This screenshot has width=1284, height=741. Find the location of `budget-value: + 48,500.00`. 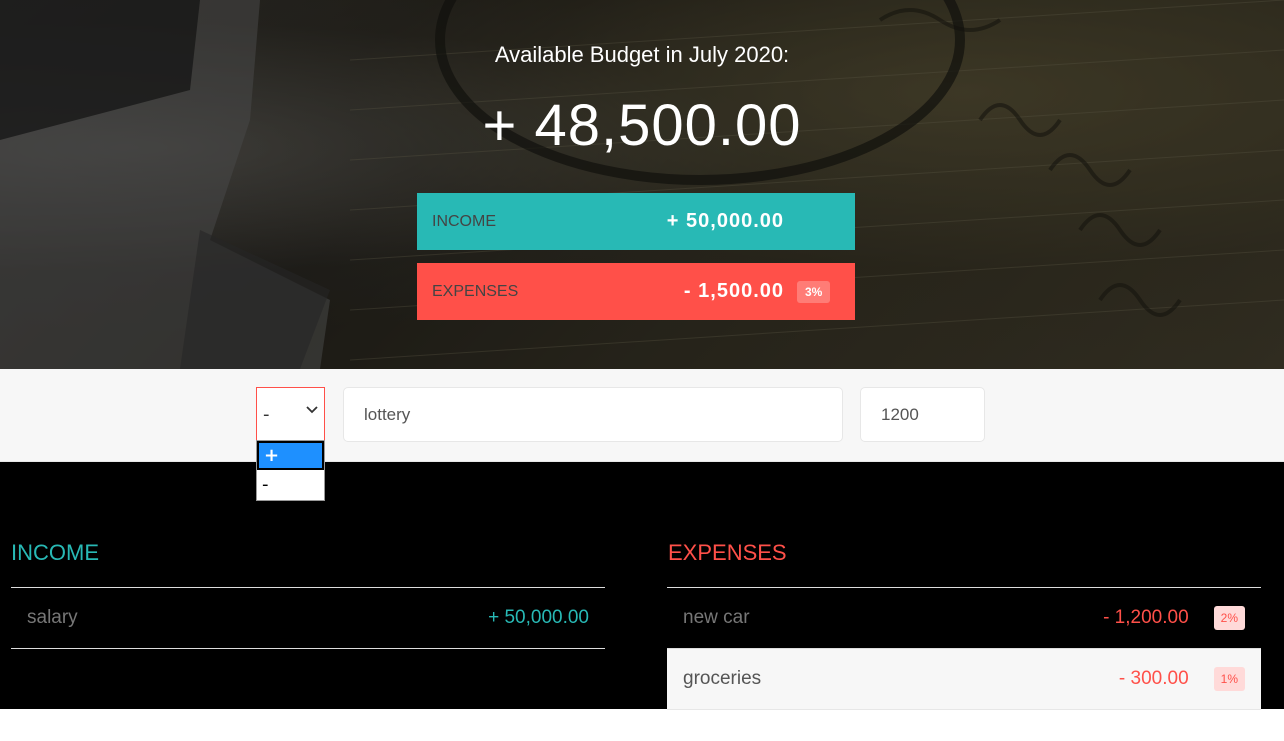

budget-value: + 48,500.00 is located at coordinates (642, 125).